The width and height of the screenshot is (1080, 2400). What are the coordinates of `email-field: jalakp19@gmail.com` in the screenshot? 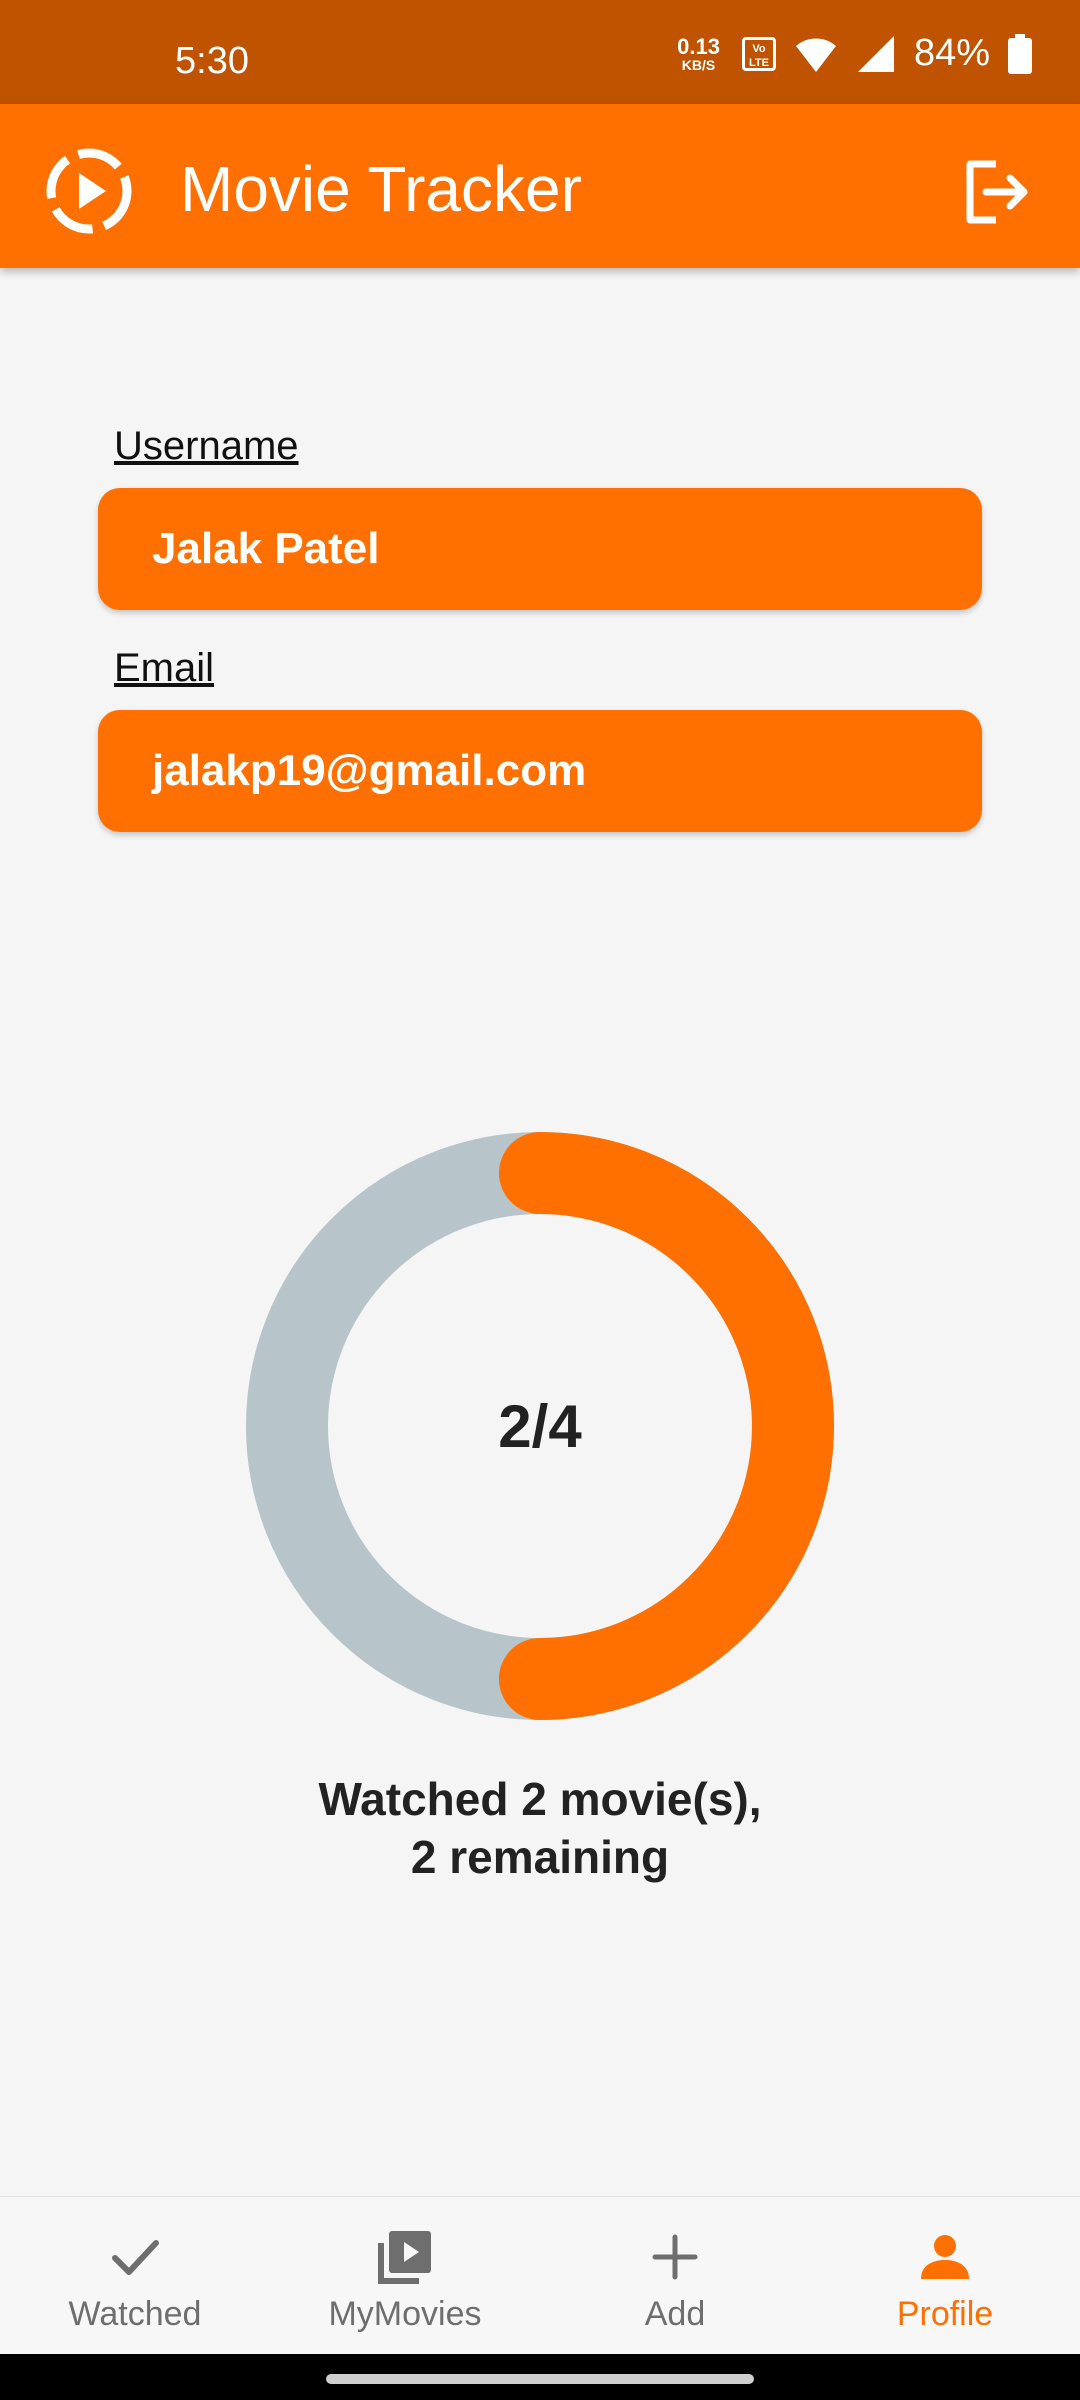 It's located at (540, 771).